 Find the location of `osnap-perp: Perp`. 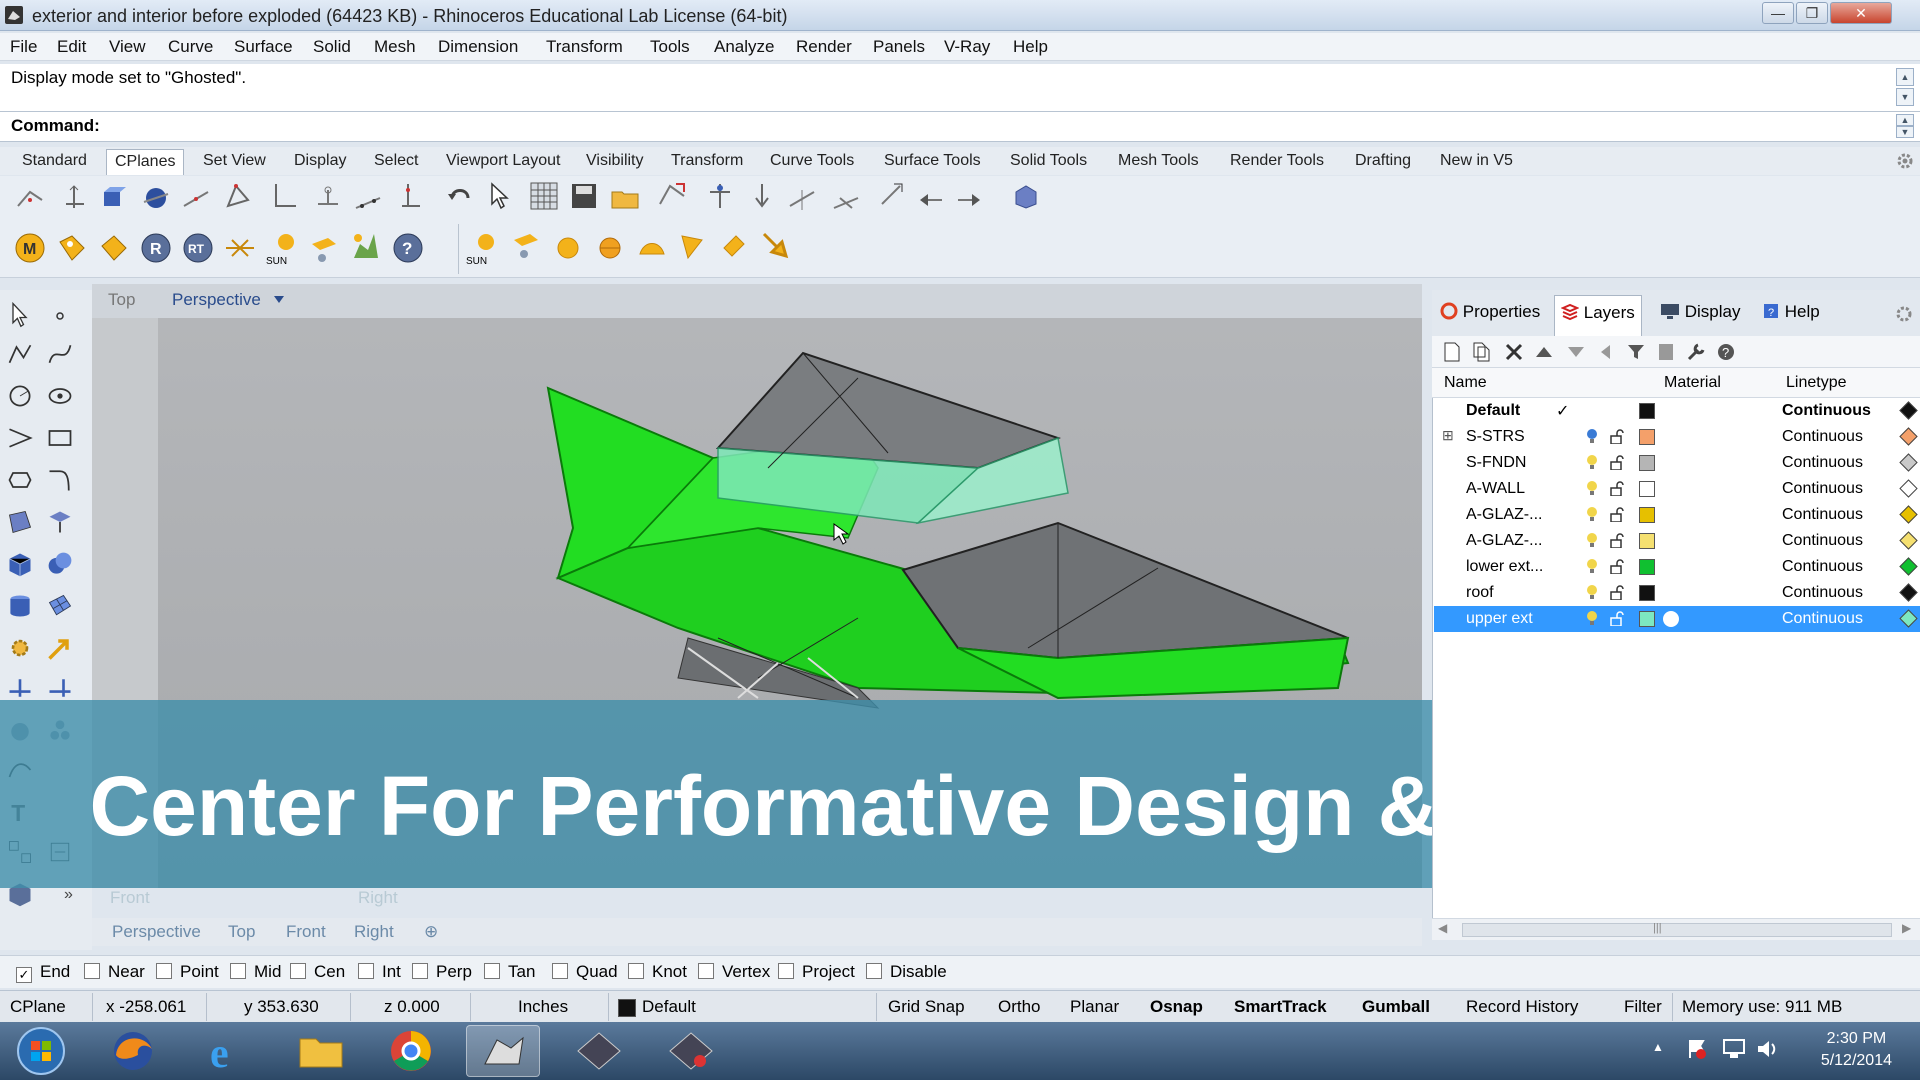

osnap-perp: Perp is located at coordinates (442, 972).